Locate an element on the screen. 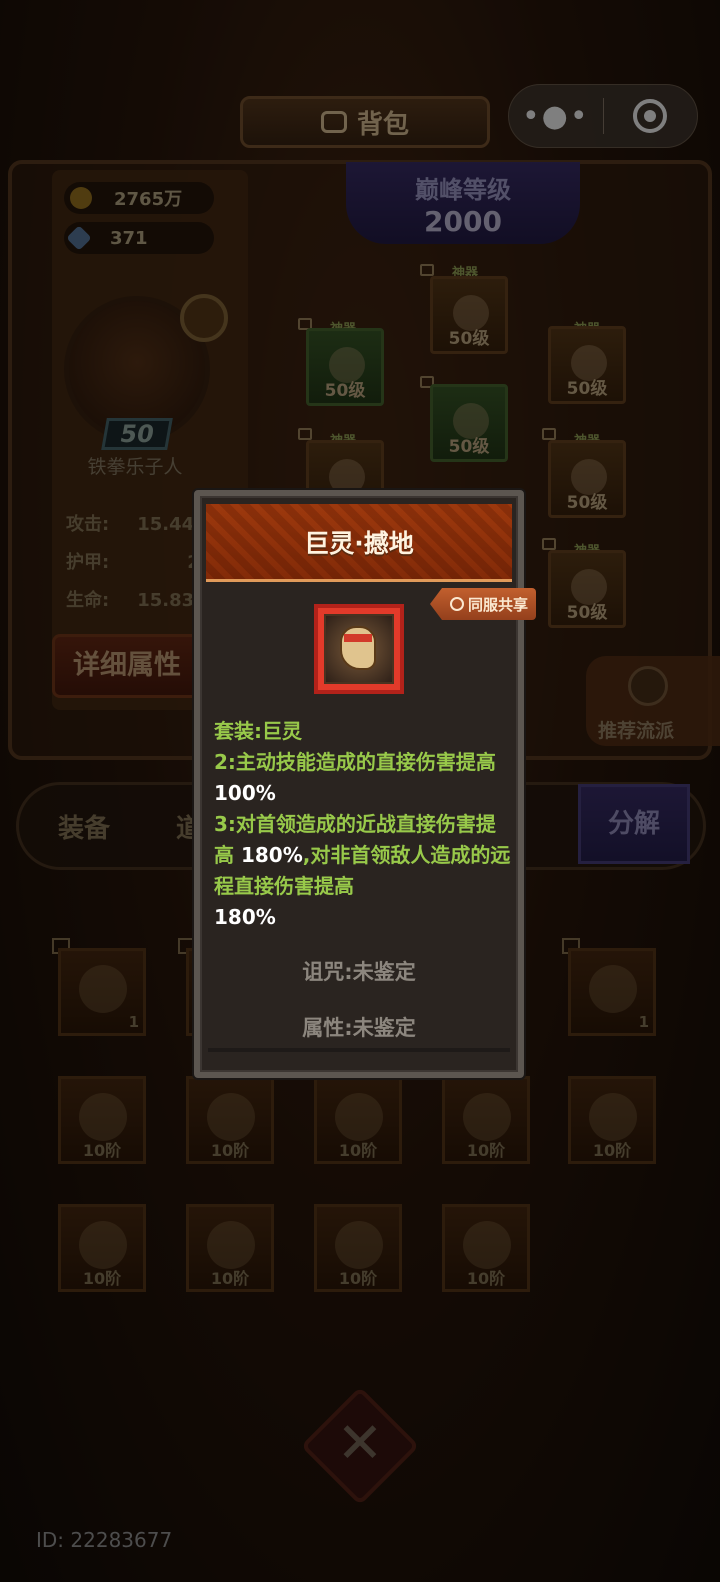  popup-divider is located at coordinates (359, 1050).